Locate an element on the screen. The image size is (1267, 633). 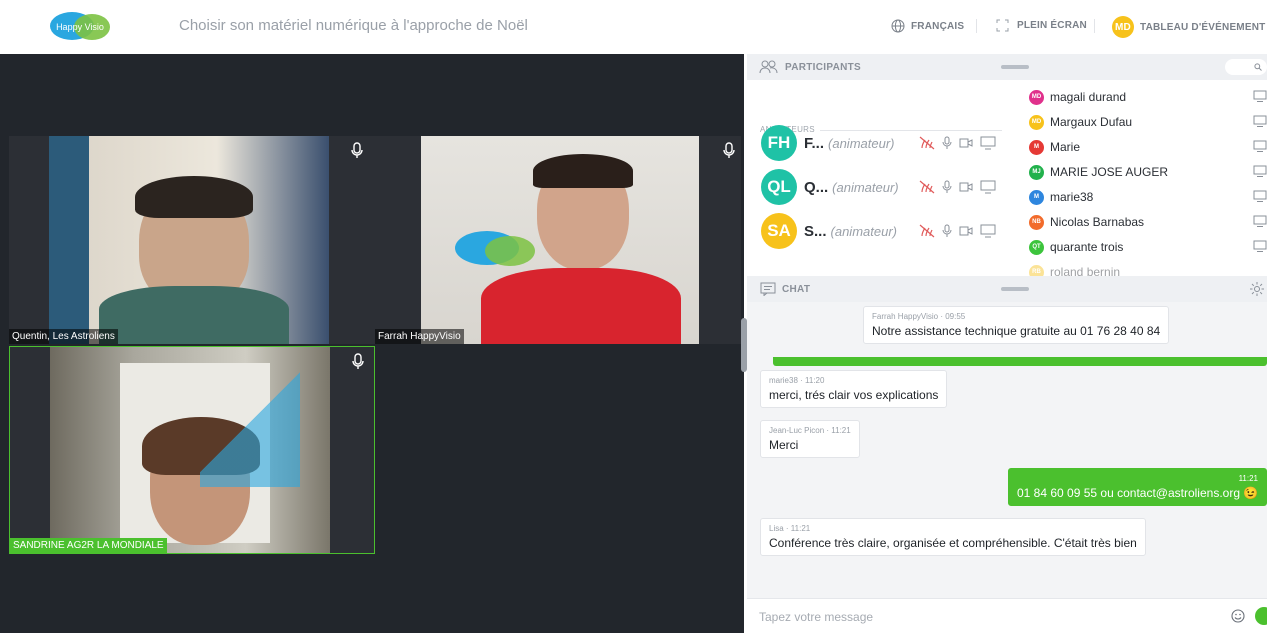
avatar: NB is located at coordinates (1036, 222).